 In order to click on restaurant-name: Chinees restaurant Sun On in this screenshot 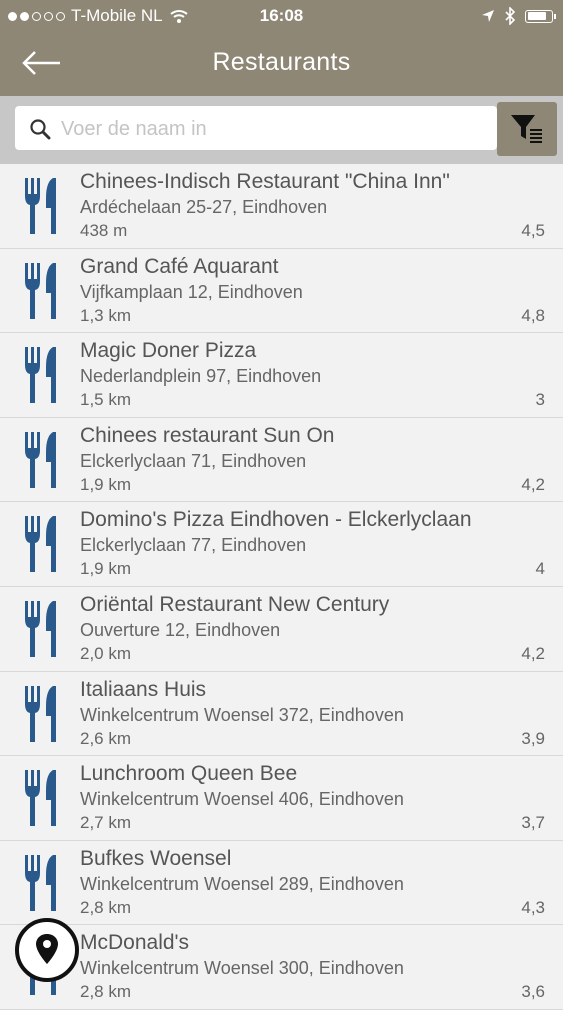, I will do `click(207, 435)`.